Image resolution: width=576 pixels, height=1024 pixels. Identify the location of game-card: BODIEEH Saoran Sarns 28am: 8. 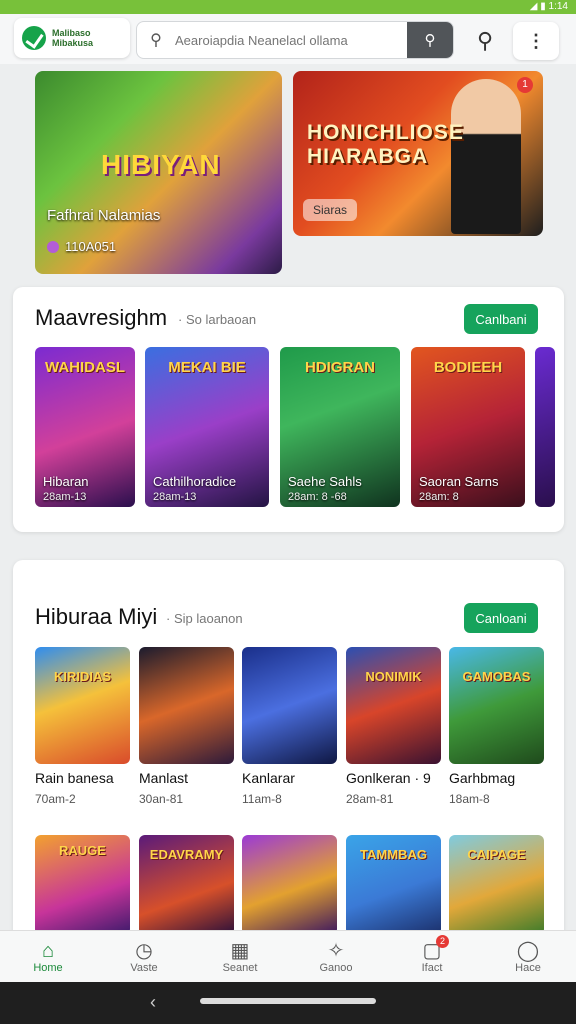
(468, 427).